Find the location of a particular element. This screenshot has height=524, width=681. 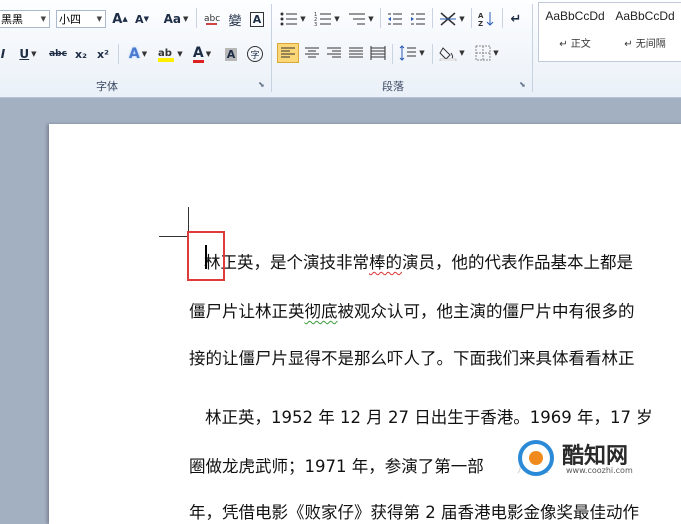

watermark: 酷知网 www.coozhi.com is located at coordinates (595, 468).